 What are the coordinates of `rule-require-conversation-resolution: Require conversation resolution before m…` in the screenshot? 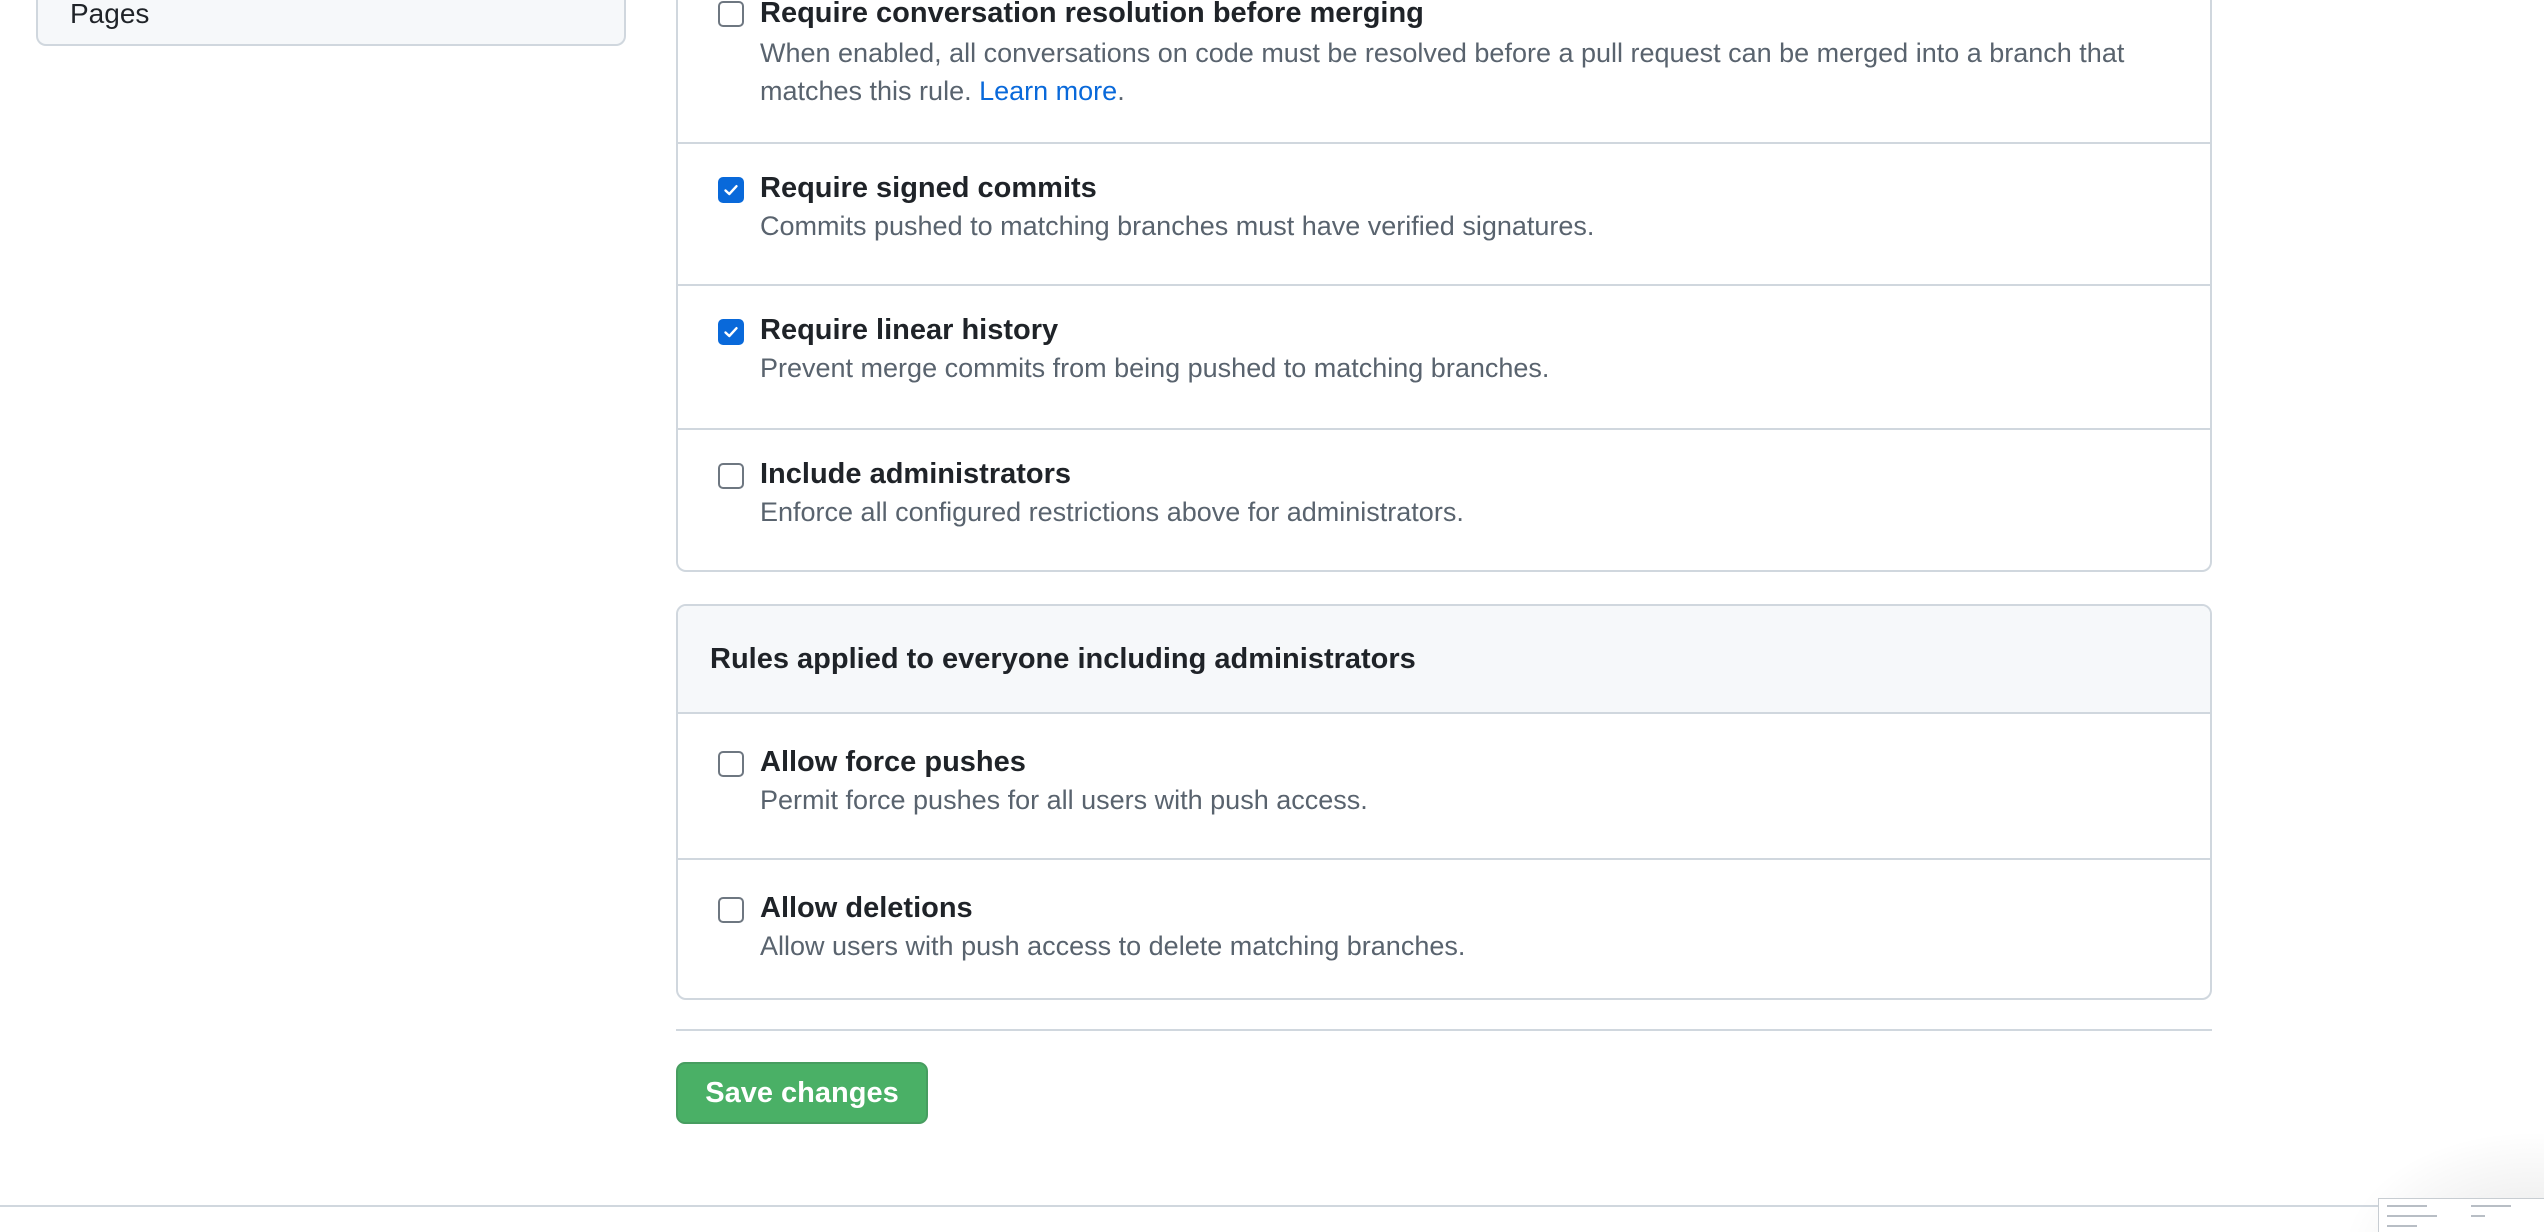 It's located at (1444, 71).